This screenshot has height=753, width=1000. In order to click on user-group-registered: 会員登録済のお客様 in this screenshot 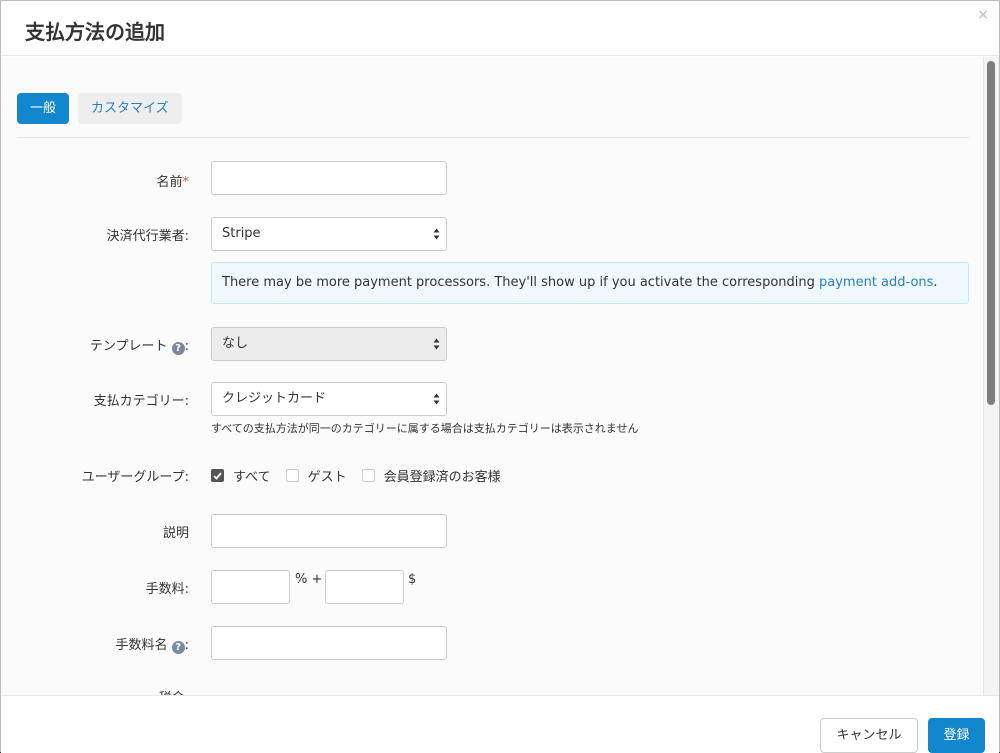, I will do `click(431, 475)`.